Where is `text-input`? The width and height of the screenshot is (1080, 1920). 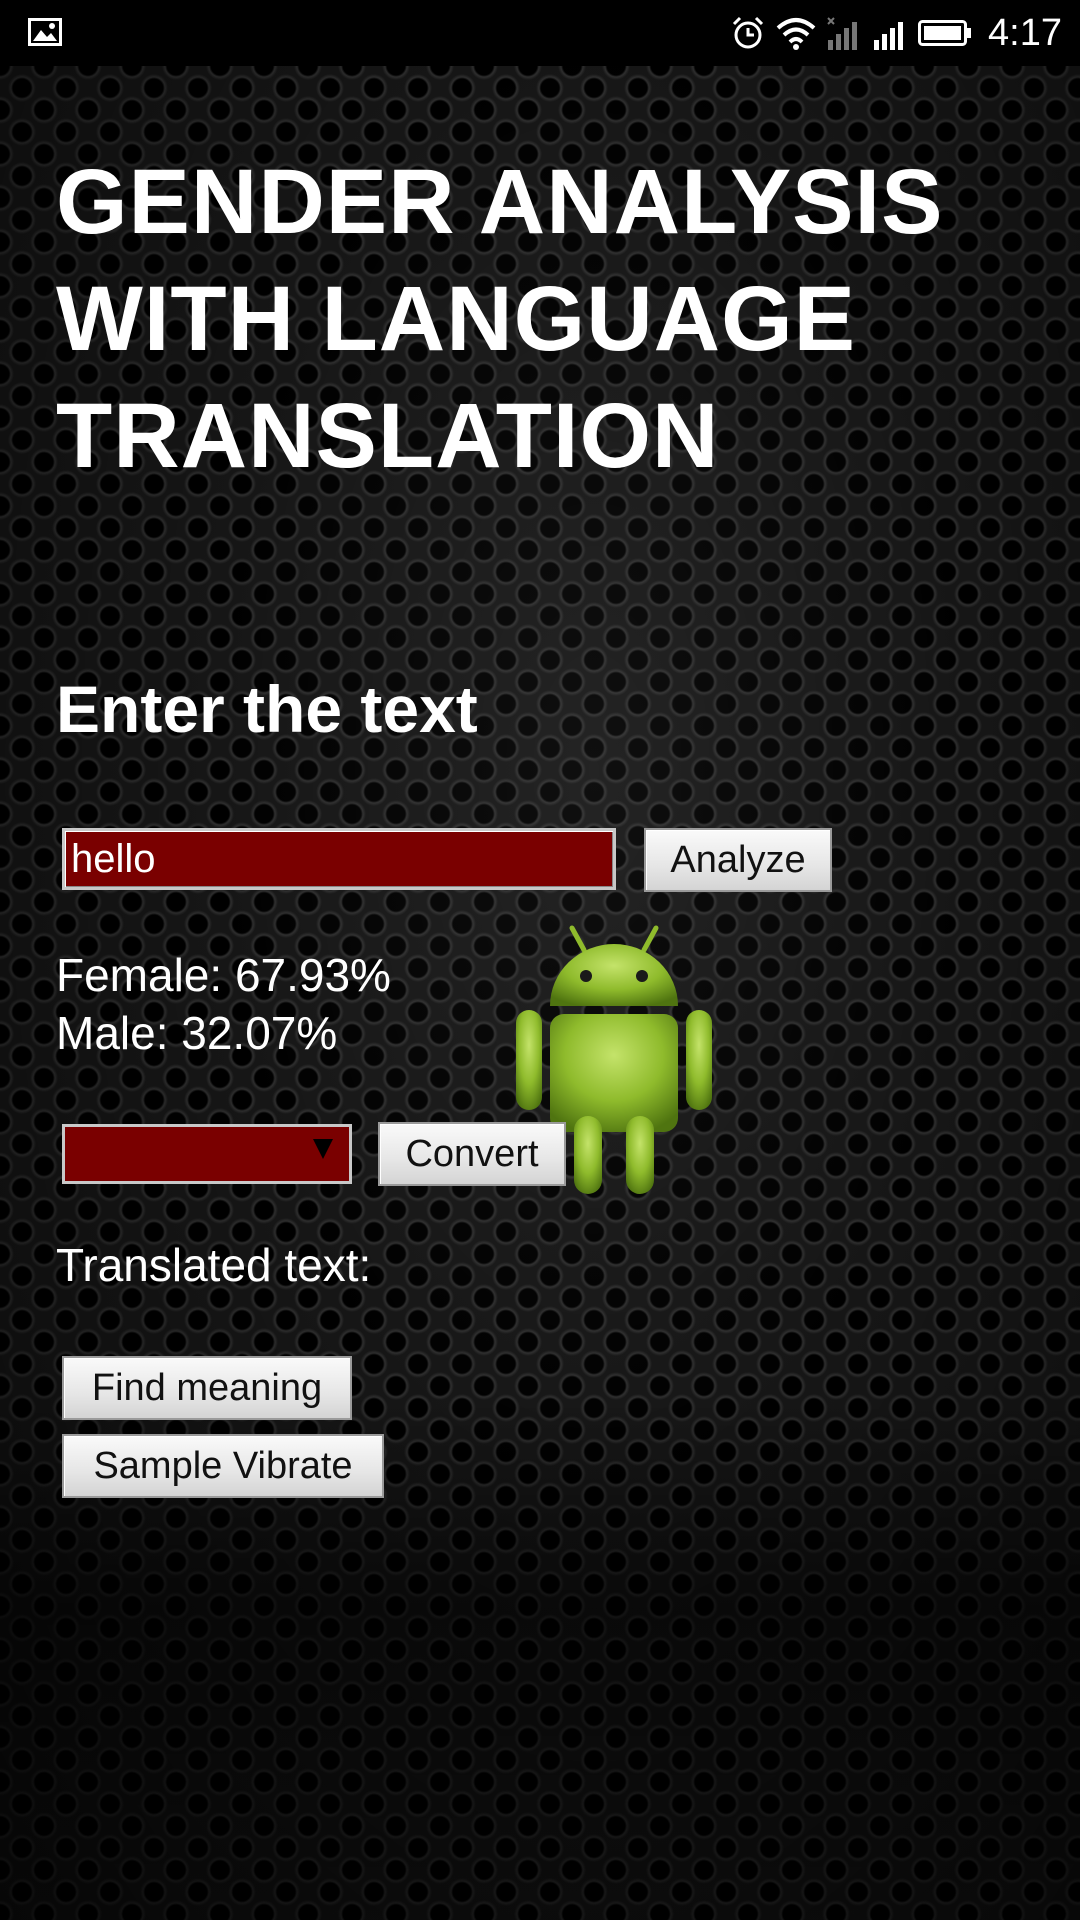
text-input is located at coordinates (339, 859).